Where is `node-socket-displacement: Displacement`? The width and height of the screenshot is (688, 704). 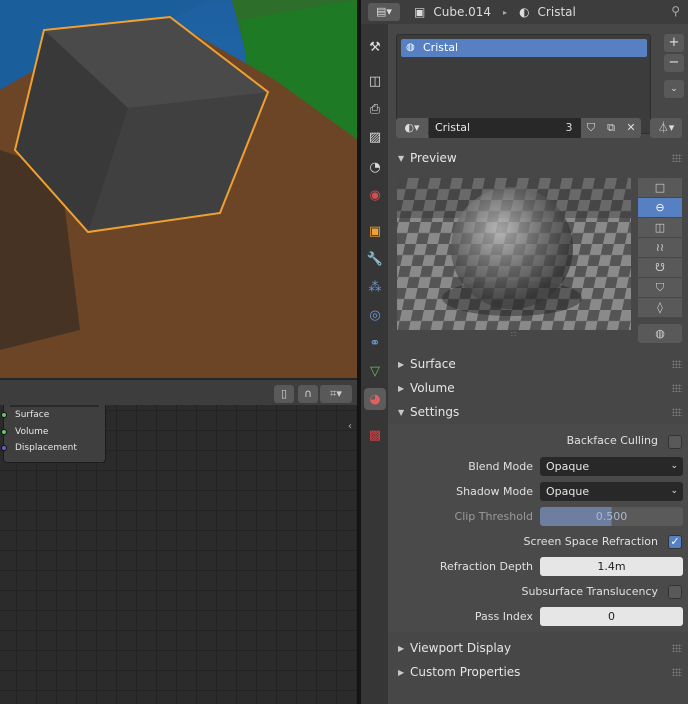 node-socket-displacement: Displacement is located at coordinates (53, 448).